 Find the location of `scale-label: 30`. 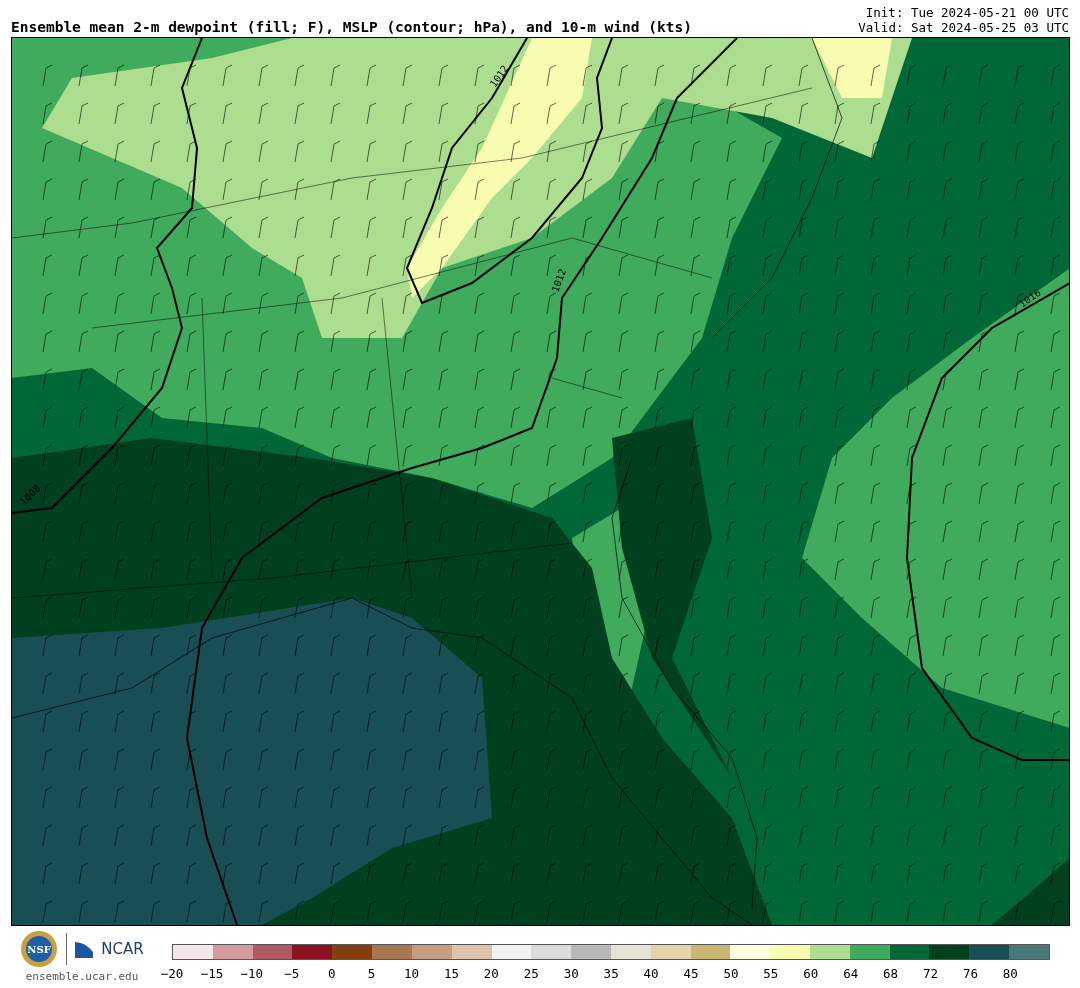

scale-label: 30 is located at coordinates (571, 973).